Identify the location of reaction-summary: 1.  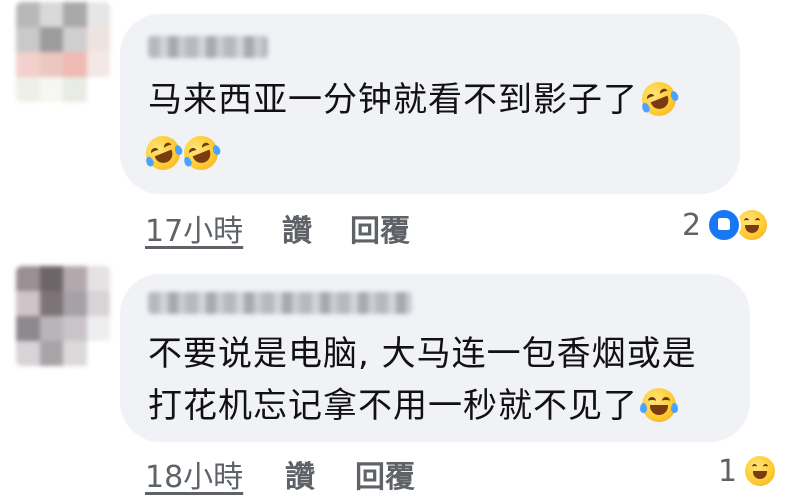
(748, 471).